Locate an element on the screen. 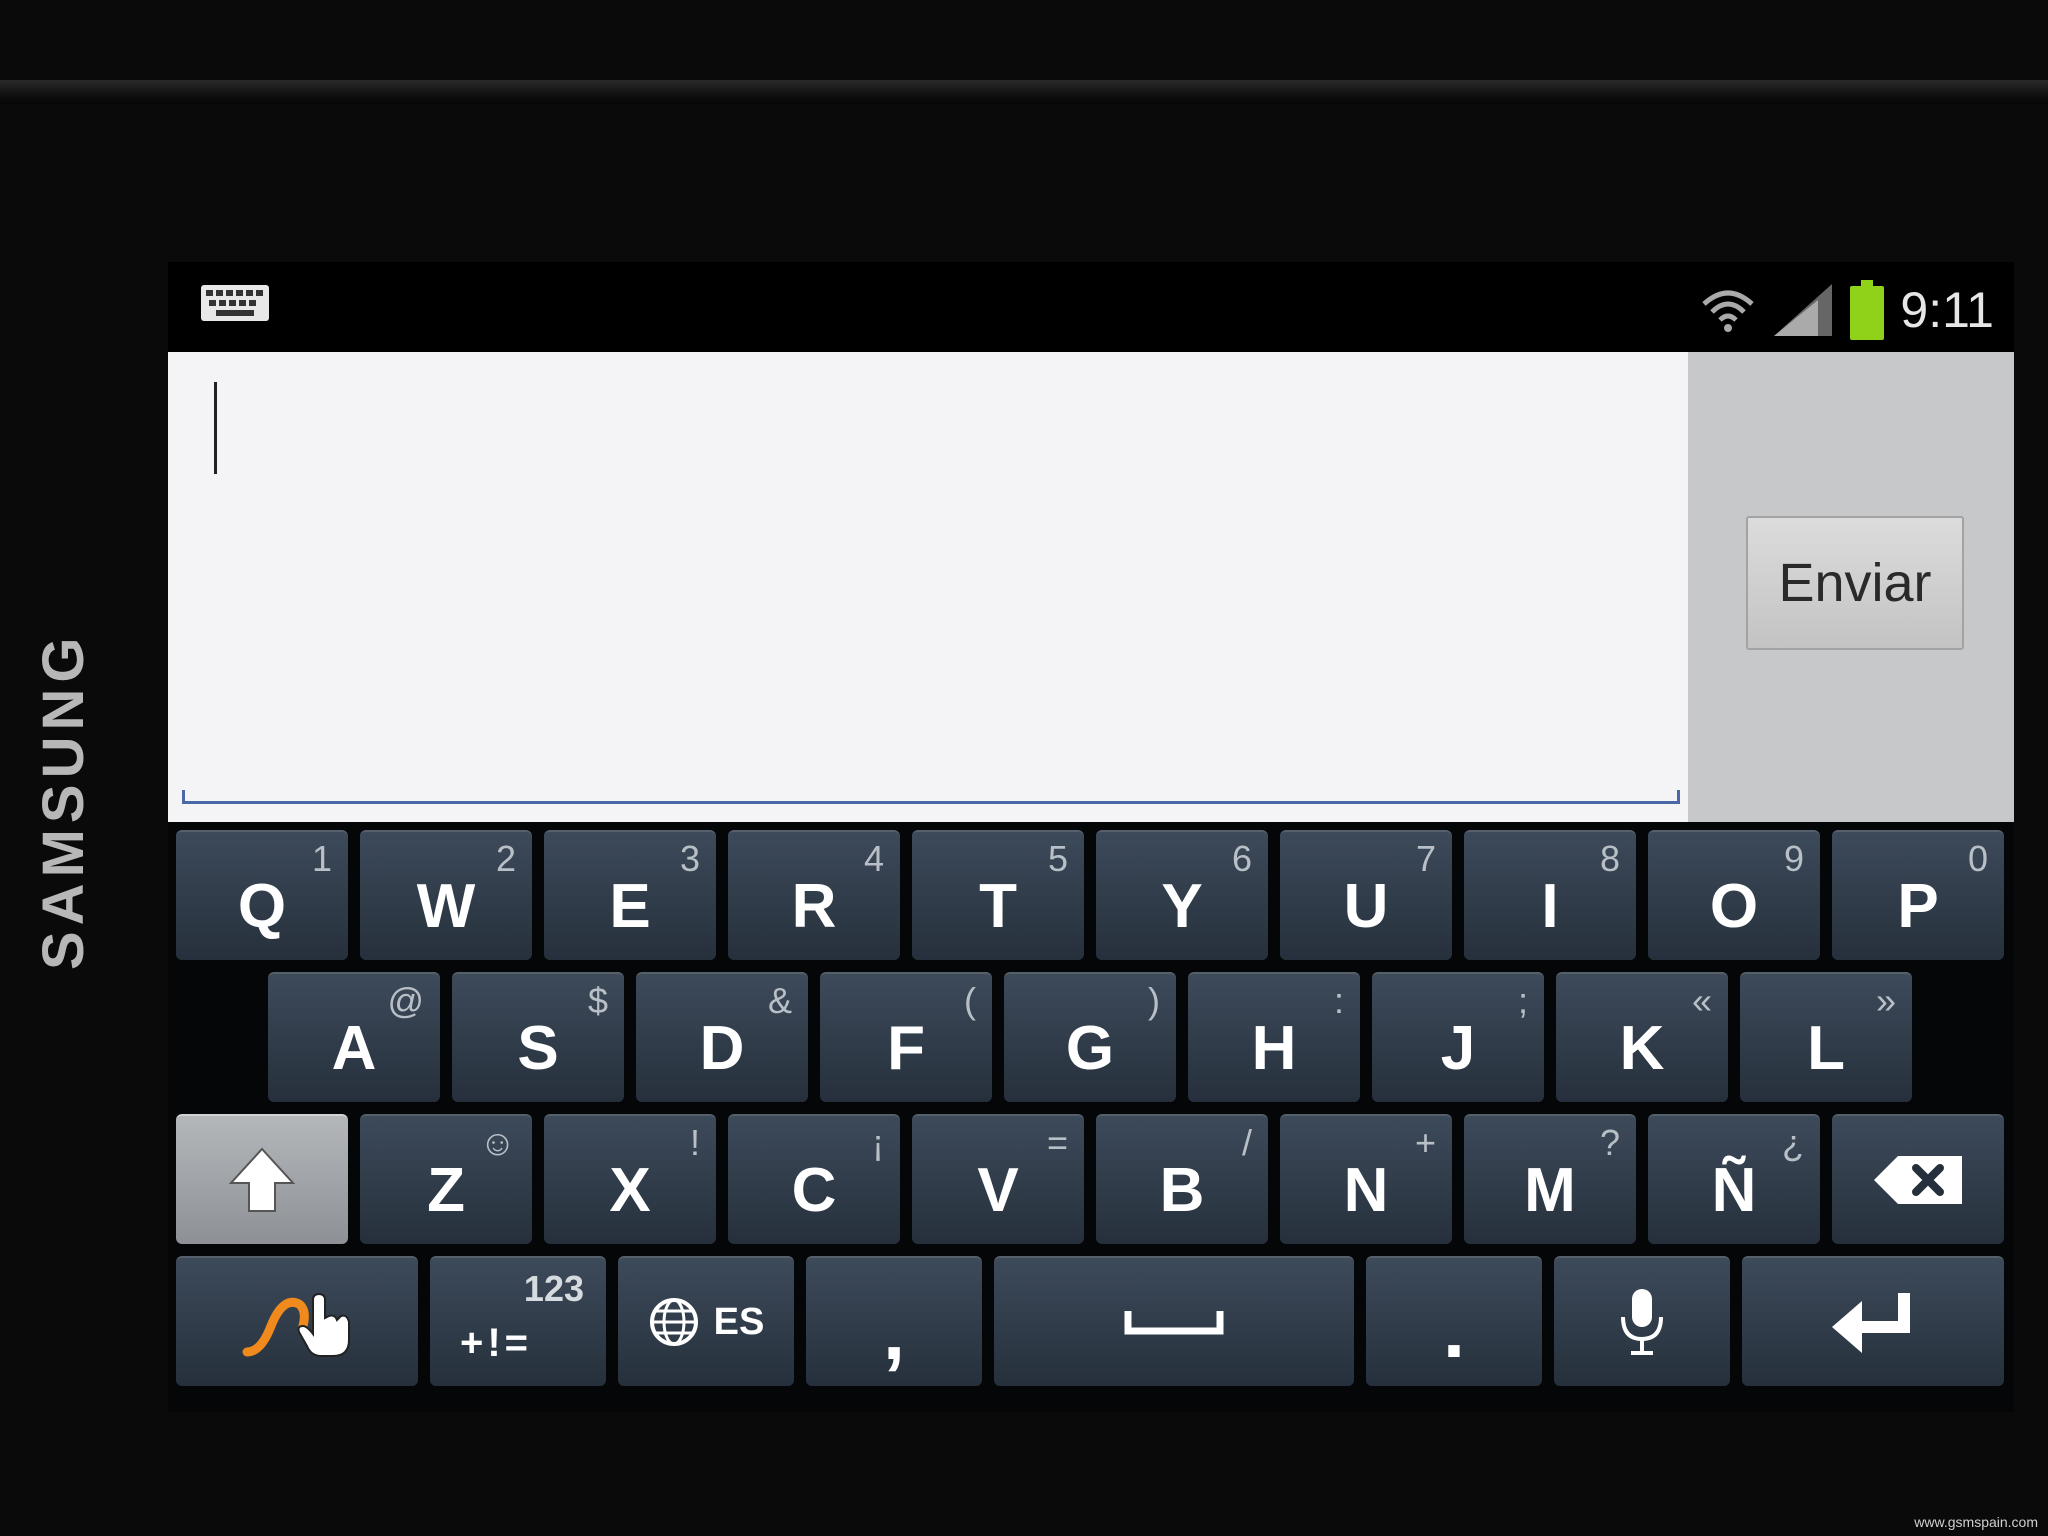 This screenshot has width=2048, height=1536. key-n-tilde: Ñ ¿ is located at coordinates (1734, 1179).